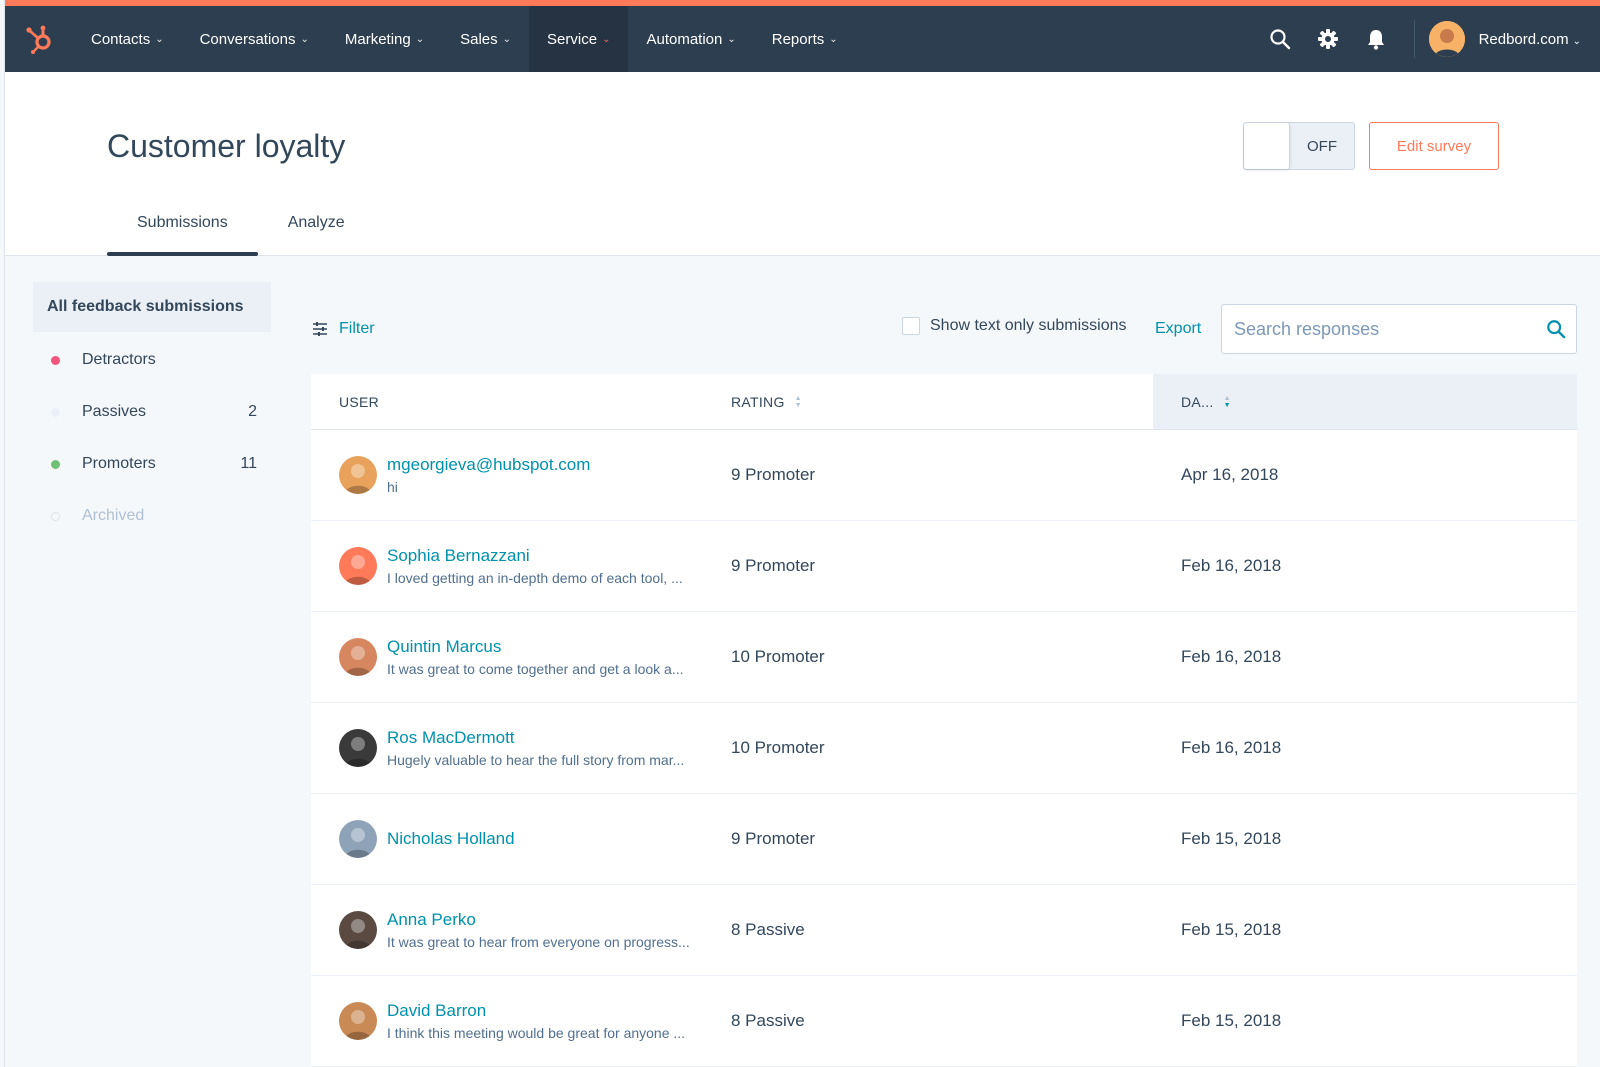 The height and width of the screenshot is (1067, 1600). Describe the element at coordinates (152, 516) in the screenshot. I see `sidebar-item-archived: Archived` at that location.